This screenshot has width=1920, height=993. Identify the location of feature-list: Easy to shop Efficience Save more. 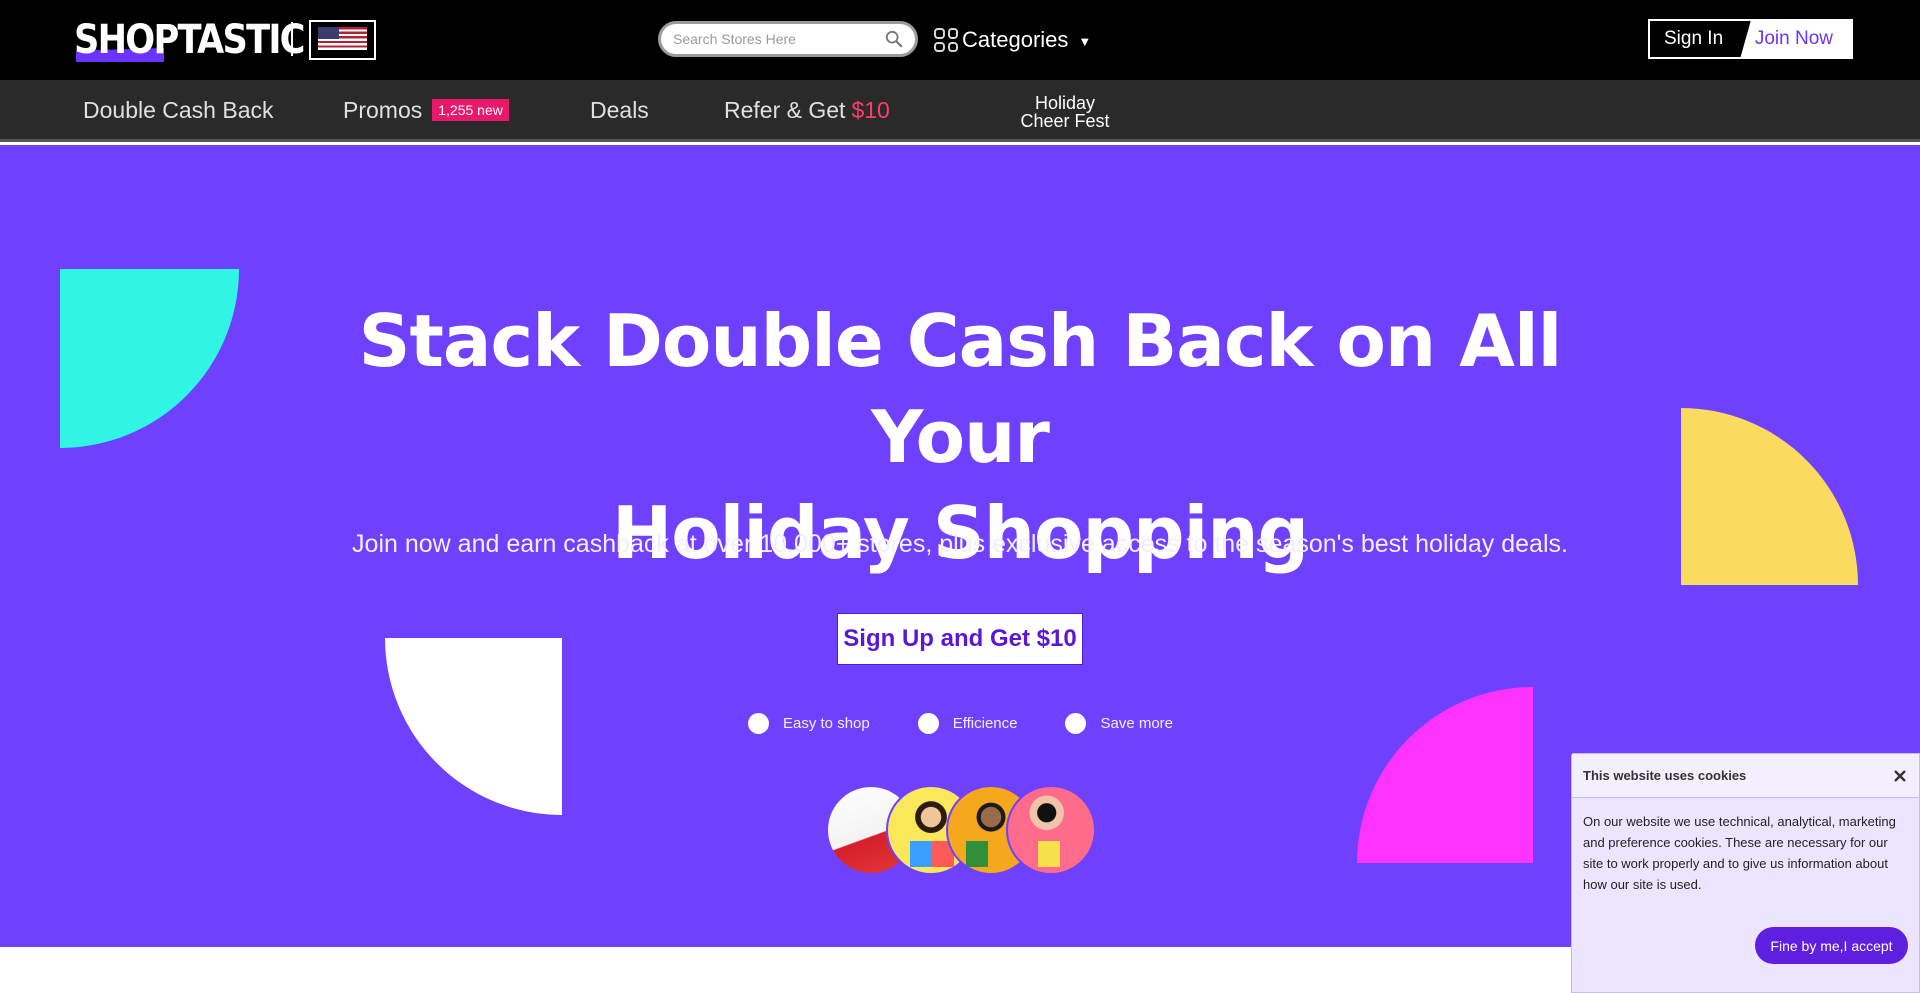
(984, 723).